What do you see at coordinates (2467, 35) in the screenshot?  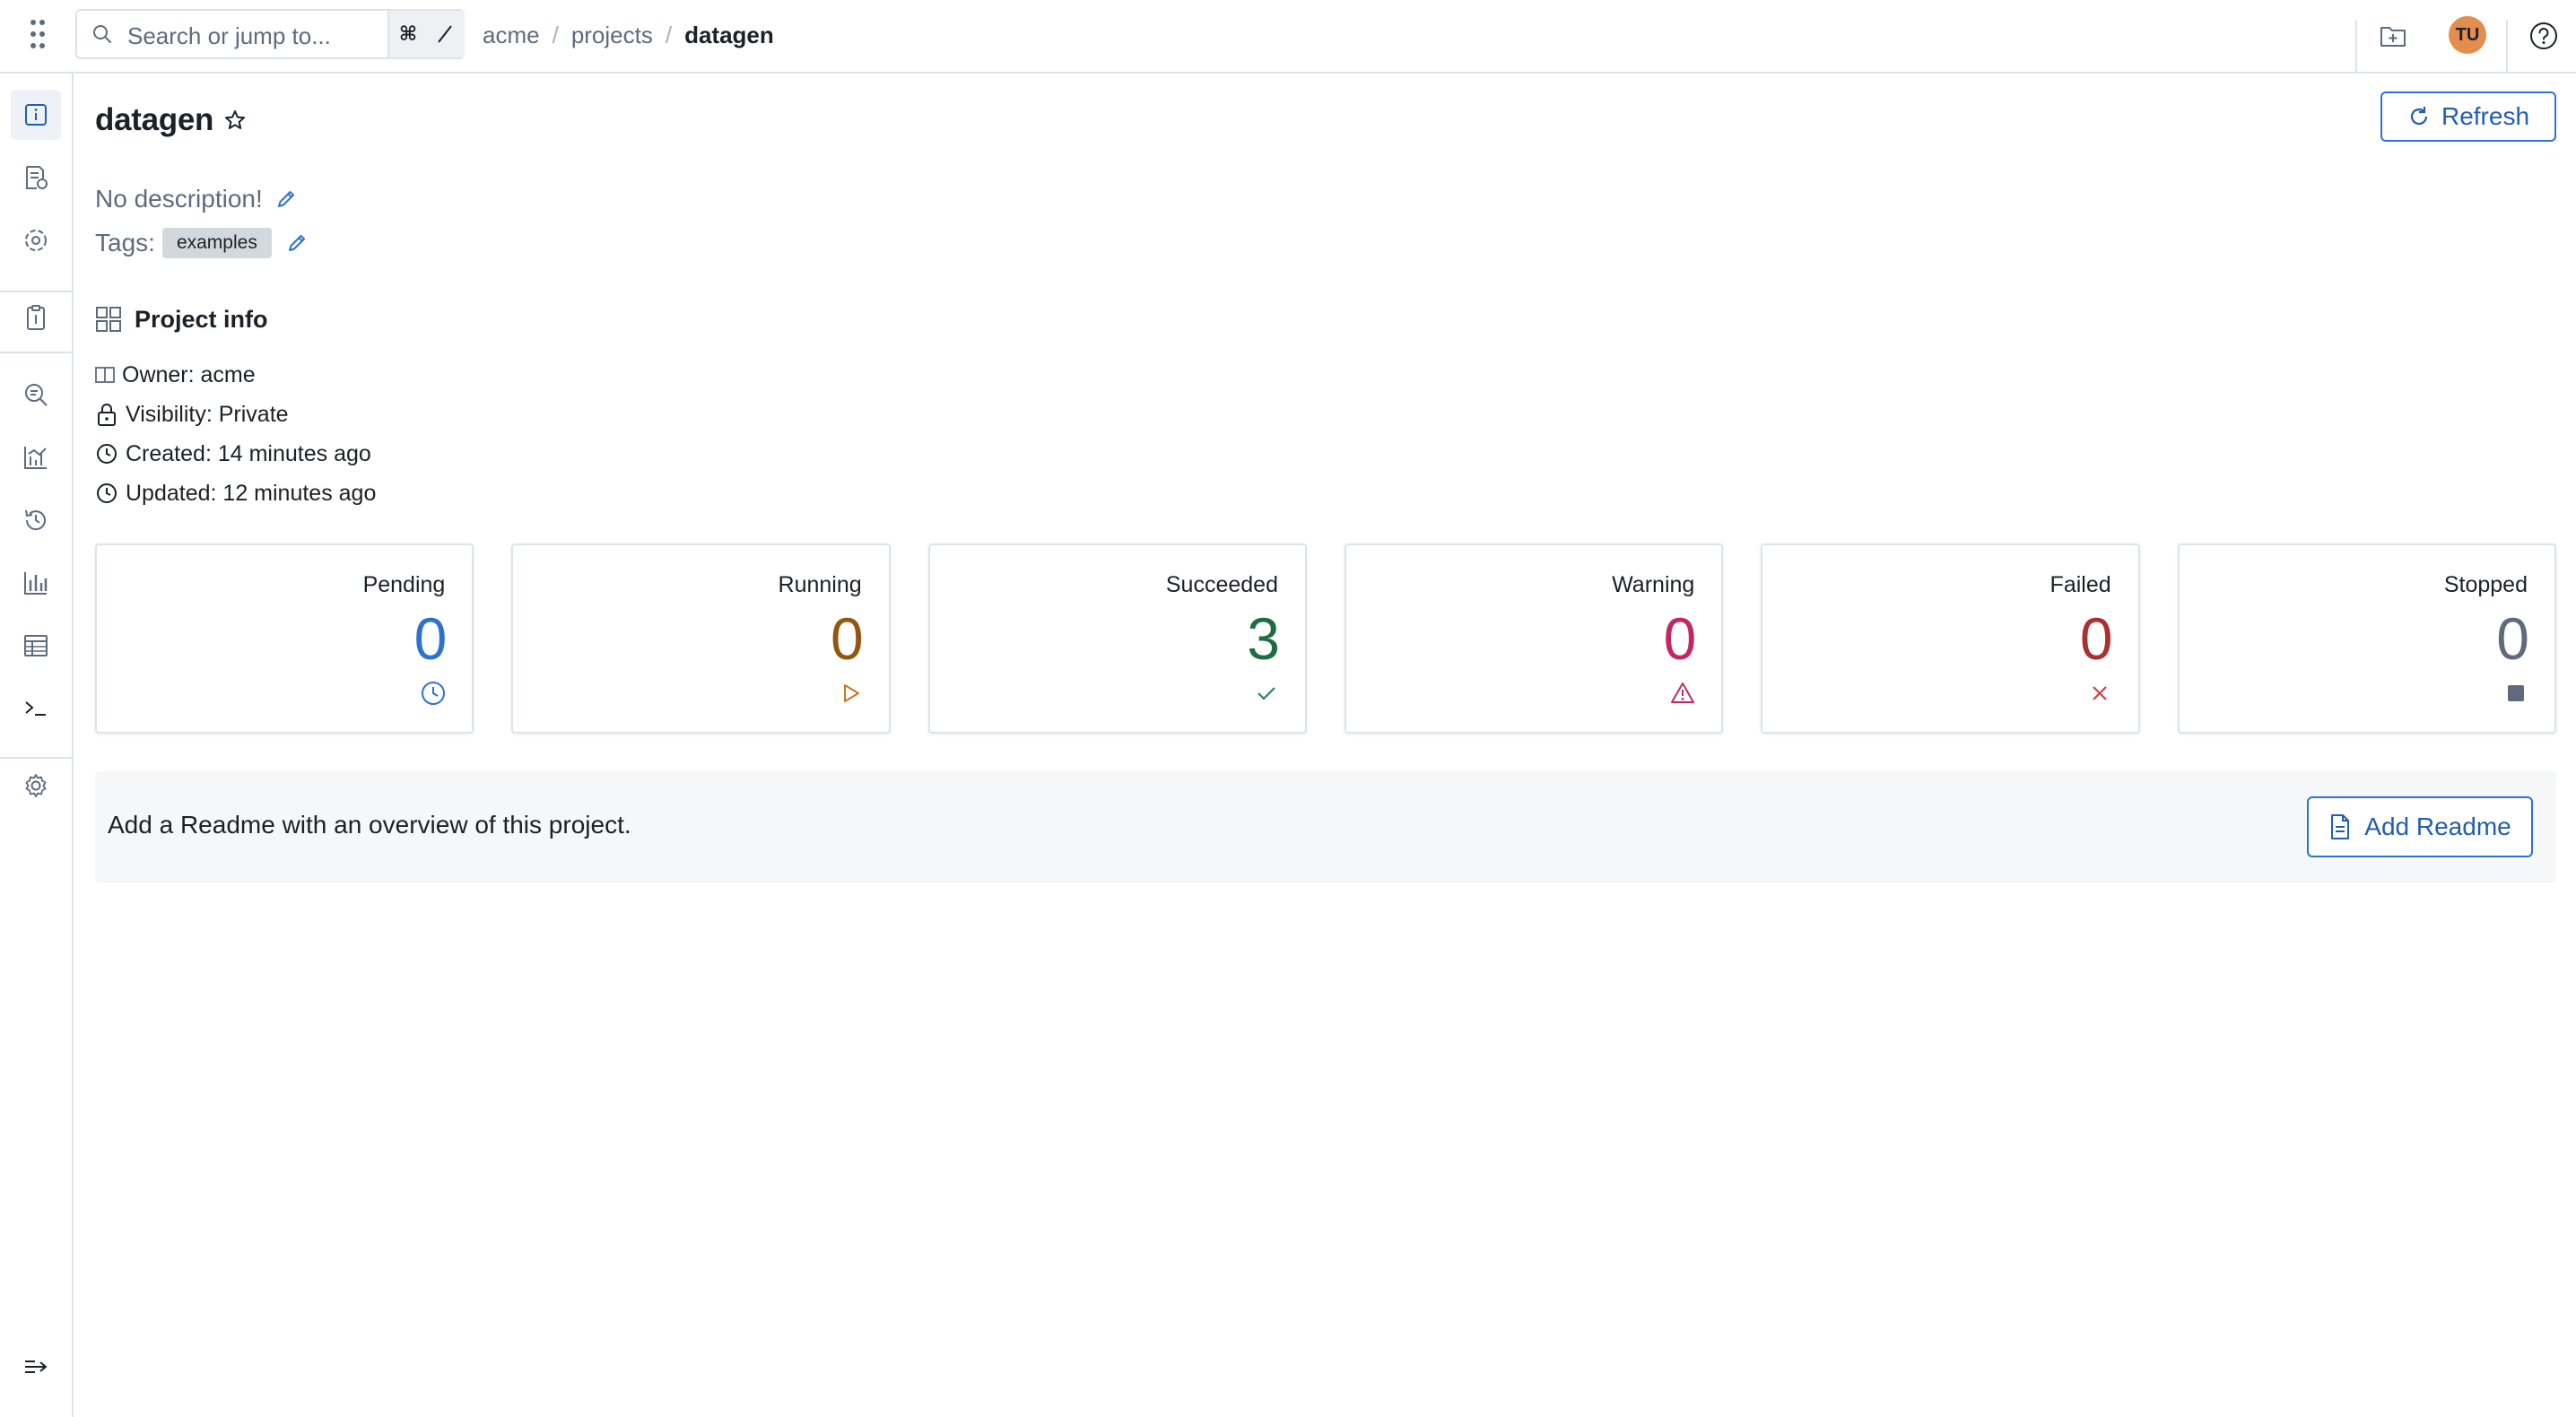 I see `user-avatar: TU` at bounding box center [2467, 35].